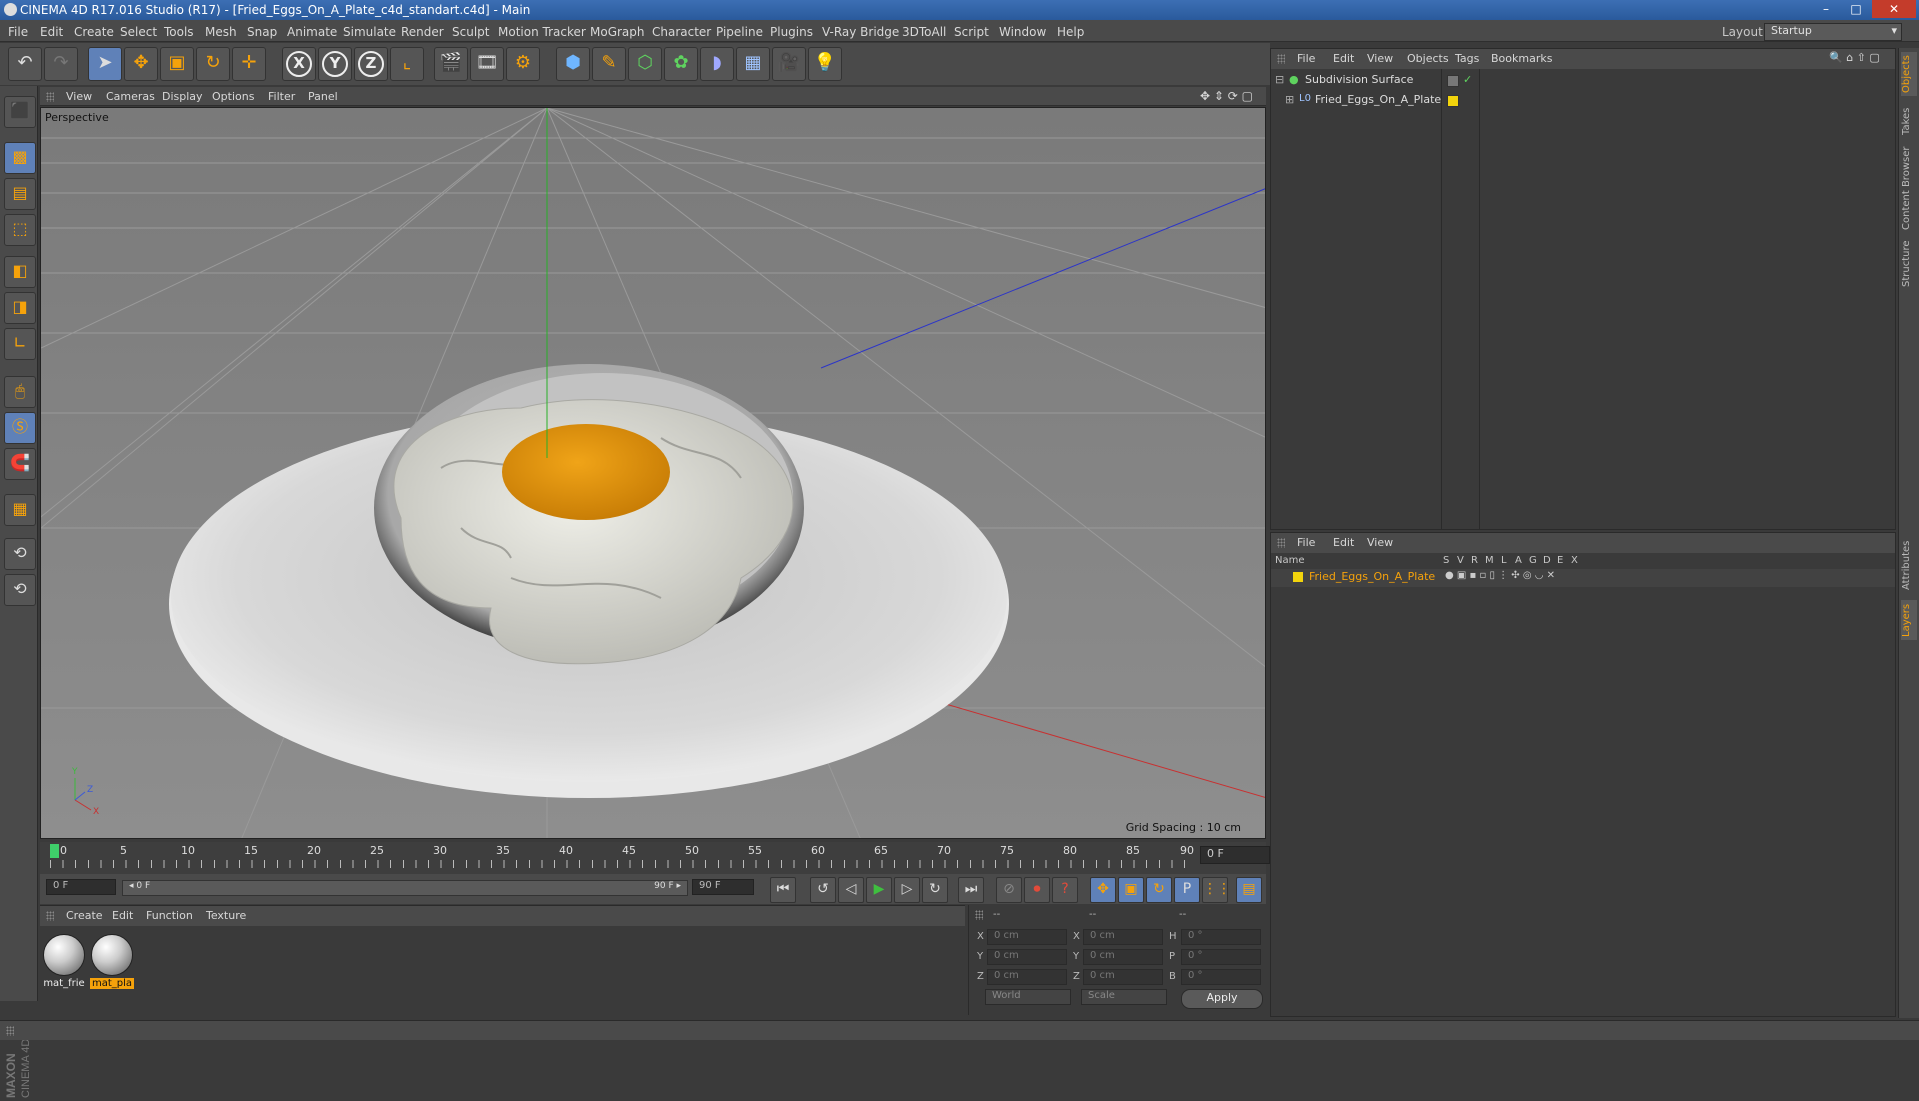 This screenshot has height=1101, width=1919. I want to click on material-menu-texture: Texture, so click(226, 915).